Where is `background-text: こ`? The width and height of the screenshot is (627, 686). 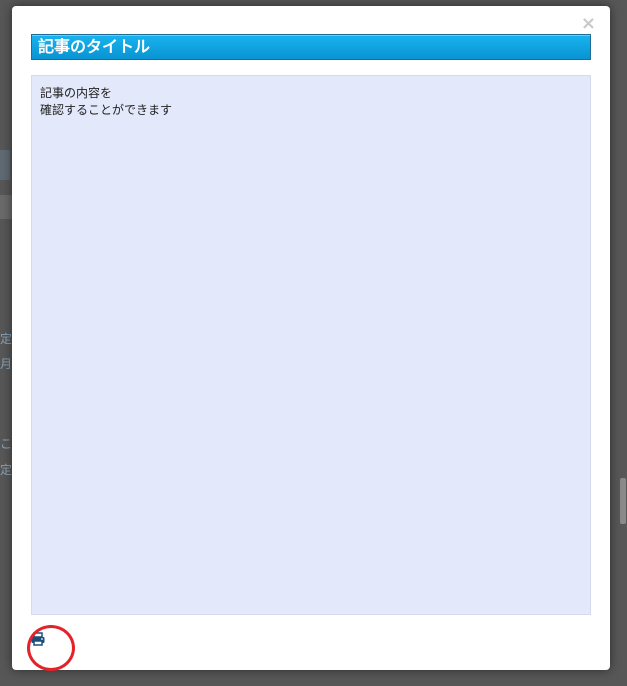 background-text: こ is located at coordinates (6, 444).